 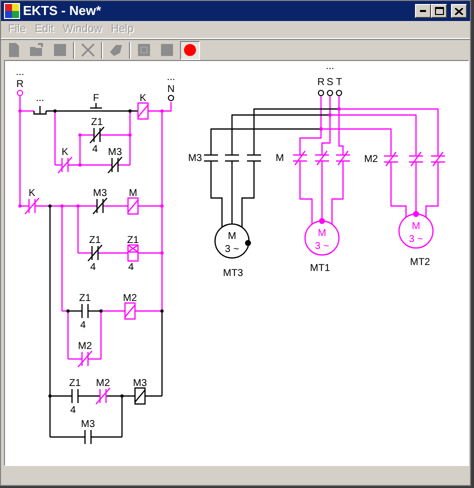 I want to click on toolbar-button, so click(x=190, y=50).